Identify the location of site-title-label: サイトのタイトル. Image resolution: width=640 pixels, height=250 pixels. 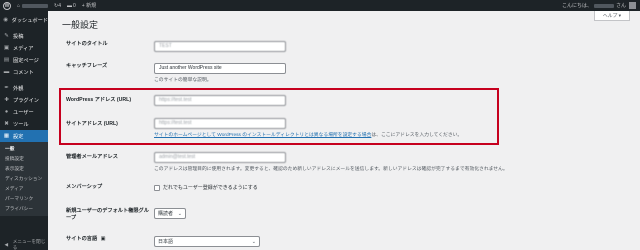
(87, 44).